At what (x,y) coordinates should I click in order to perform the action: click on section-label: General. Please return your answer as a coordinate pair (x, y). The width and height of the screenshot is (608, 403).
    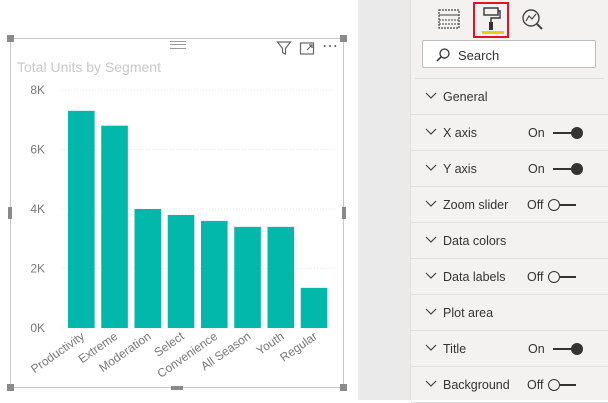
    Looking at the image, I should click on (465, 97).